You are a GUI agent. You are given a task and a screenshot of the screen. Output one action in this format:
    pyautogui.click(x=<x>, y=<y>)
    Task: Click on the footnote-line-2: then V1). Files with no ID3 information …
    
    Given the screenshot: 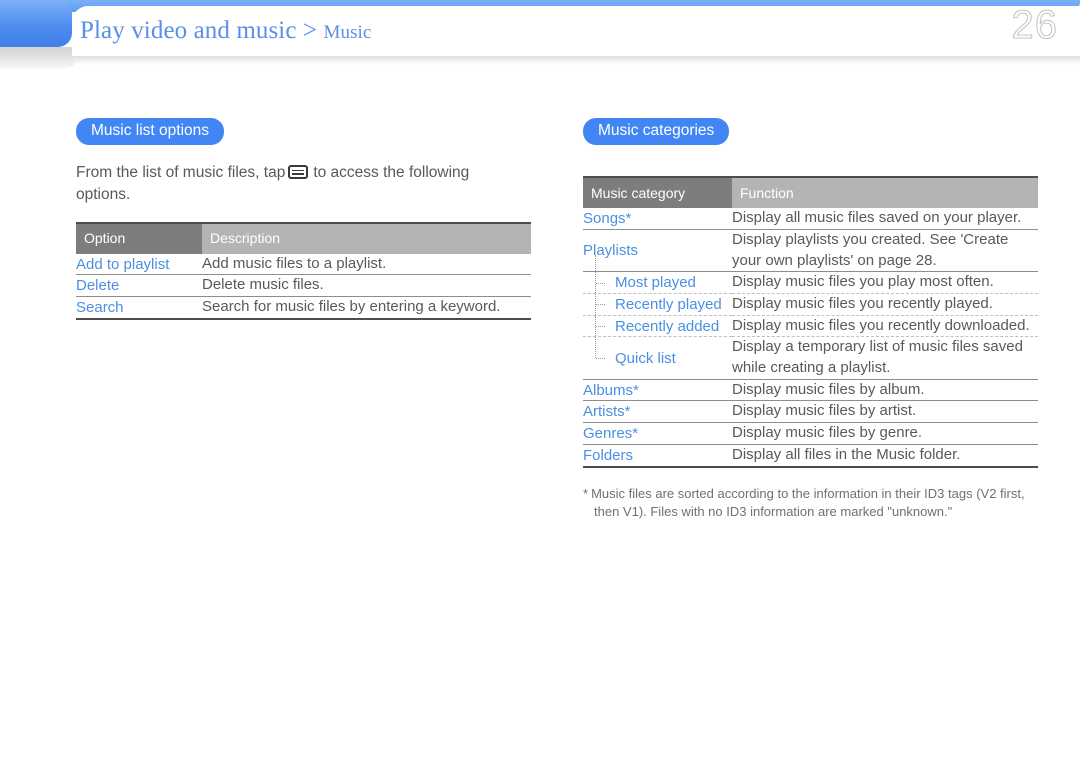 What is the action you would take?
    pyautogui.click(x=773, y=512)
    